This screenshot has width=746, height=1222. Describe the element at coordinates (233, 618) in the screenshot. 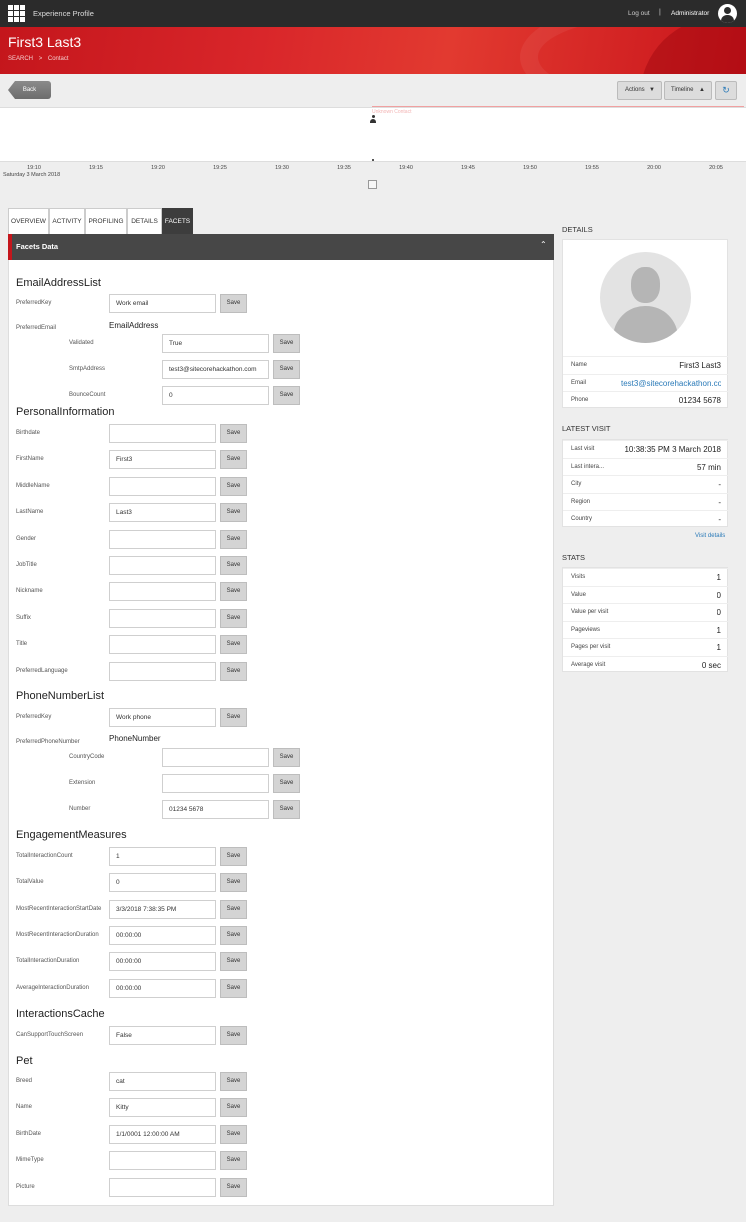

I see `personal-suffix-save-button: Save` at that location.